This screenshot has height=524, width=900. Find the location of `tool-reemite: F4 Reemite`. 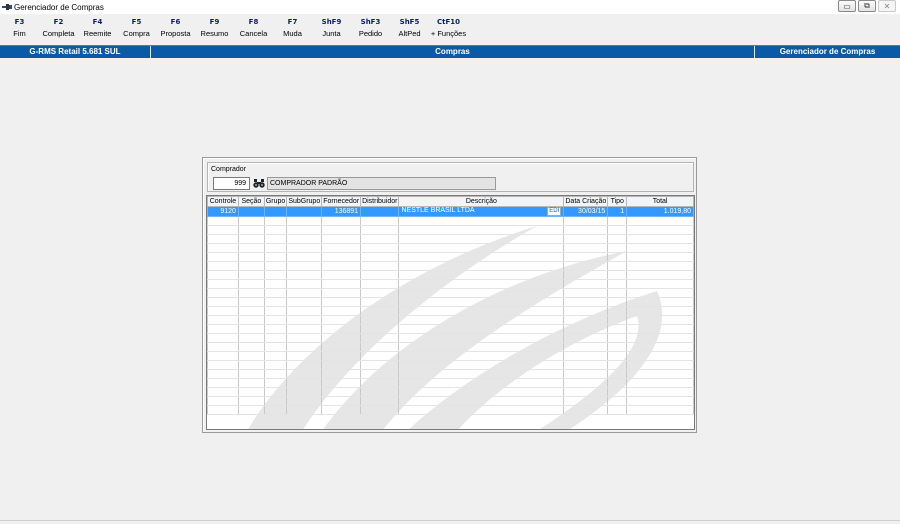

tool-reemite: F4 Reemite is located at coordinates (97, 30).